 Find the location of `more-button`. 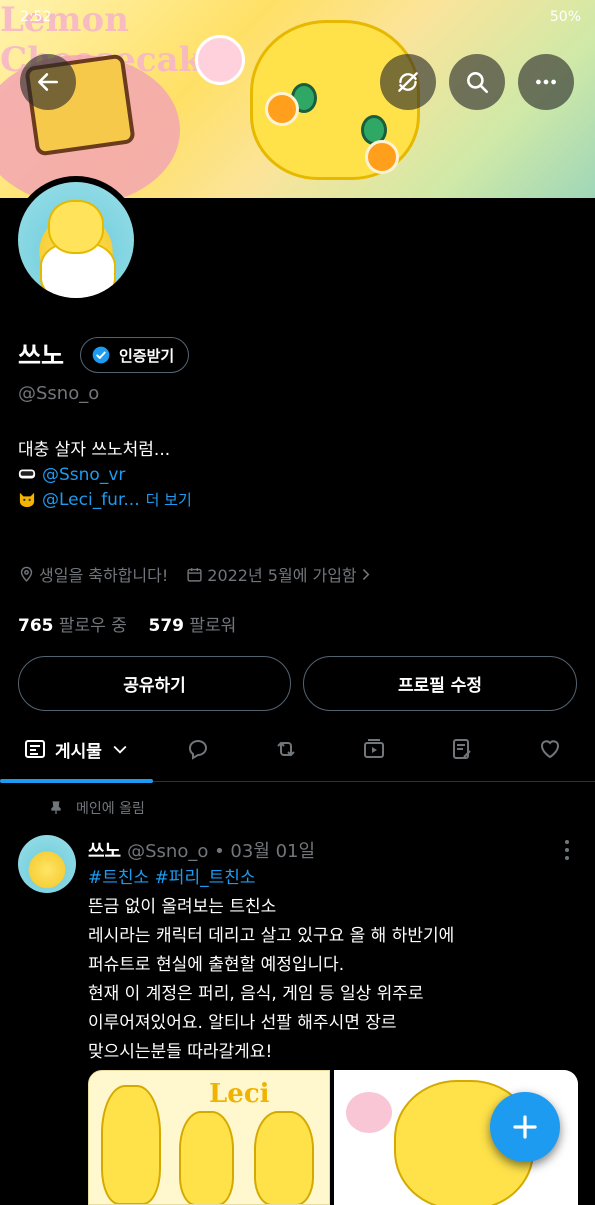

more-button is located at coordinates (546, 82).